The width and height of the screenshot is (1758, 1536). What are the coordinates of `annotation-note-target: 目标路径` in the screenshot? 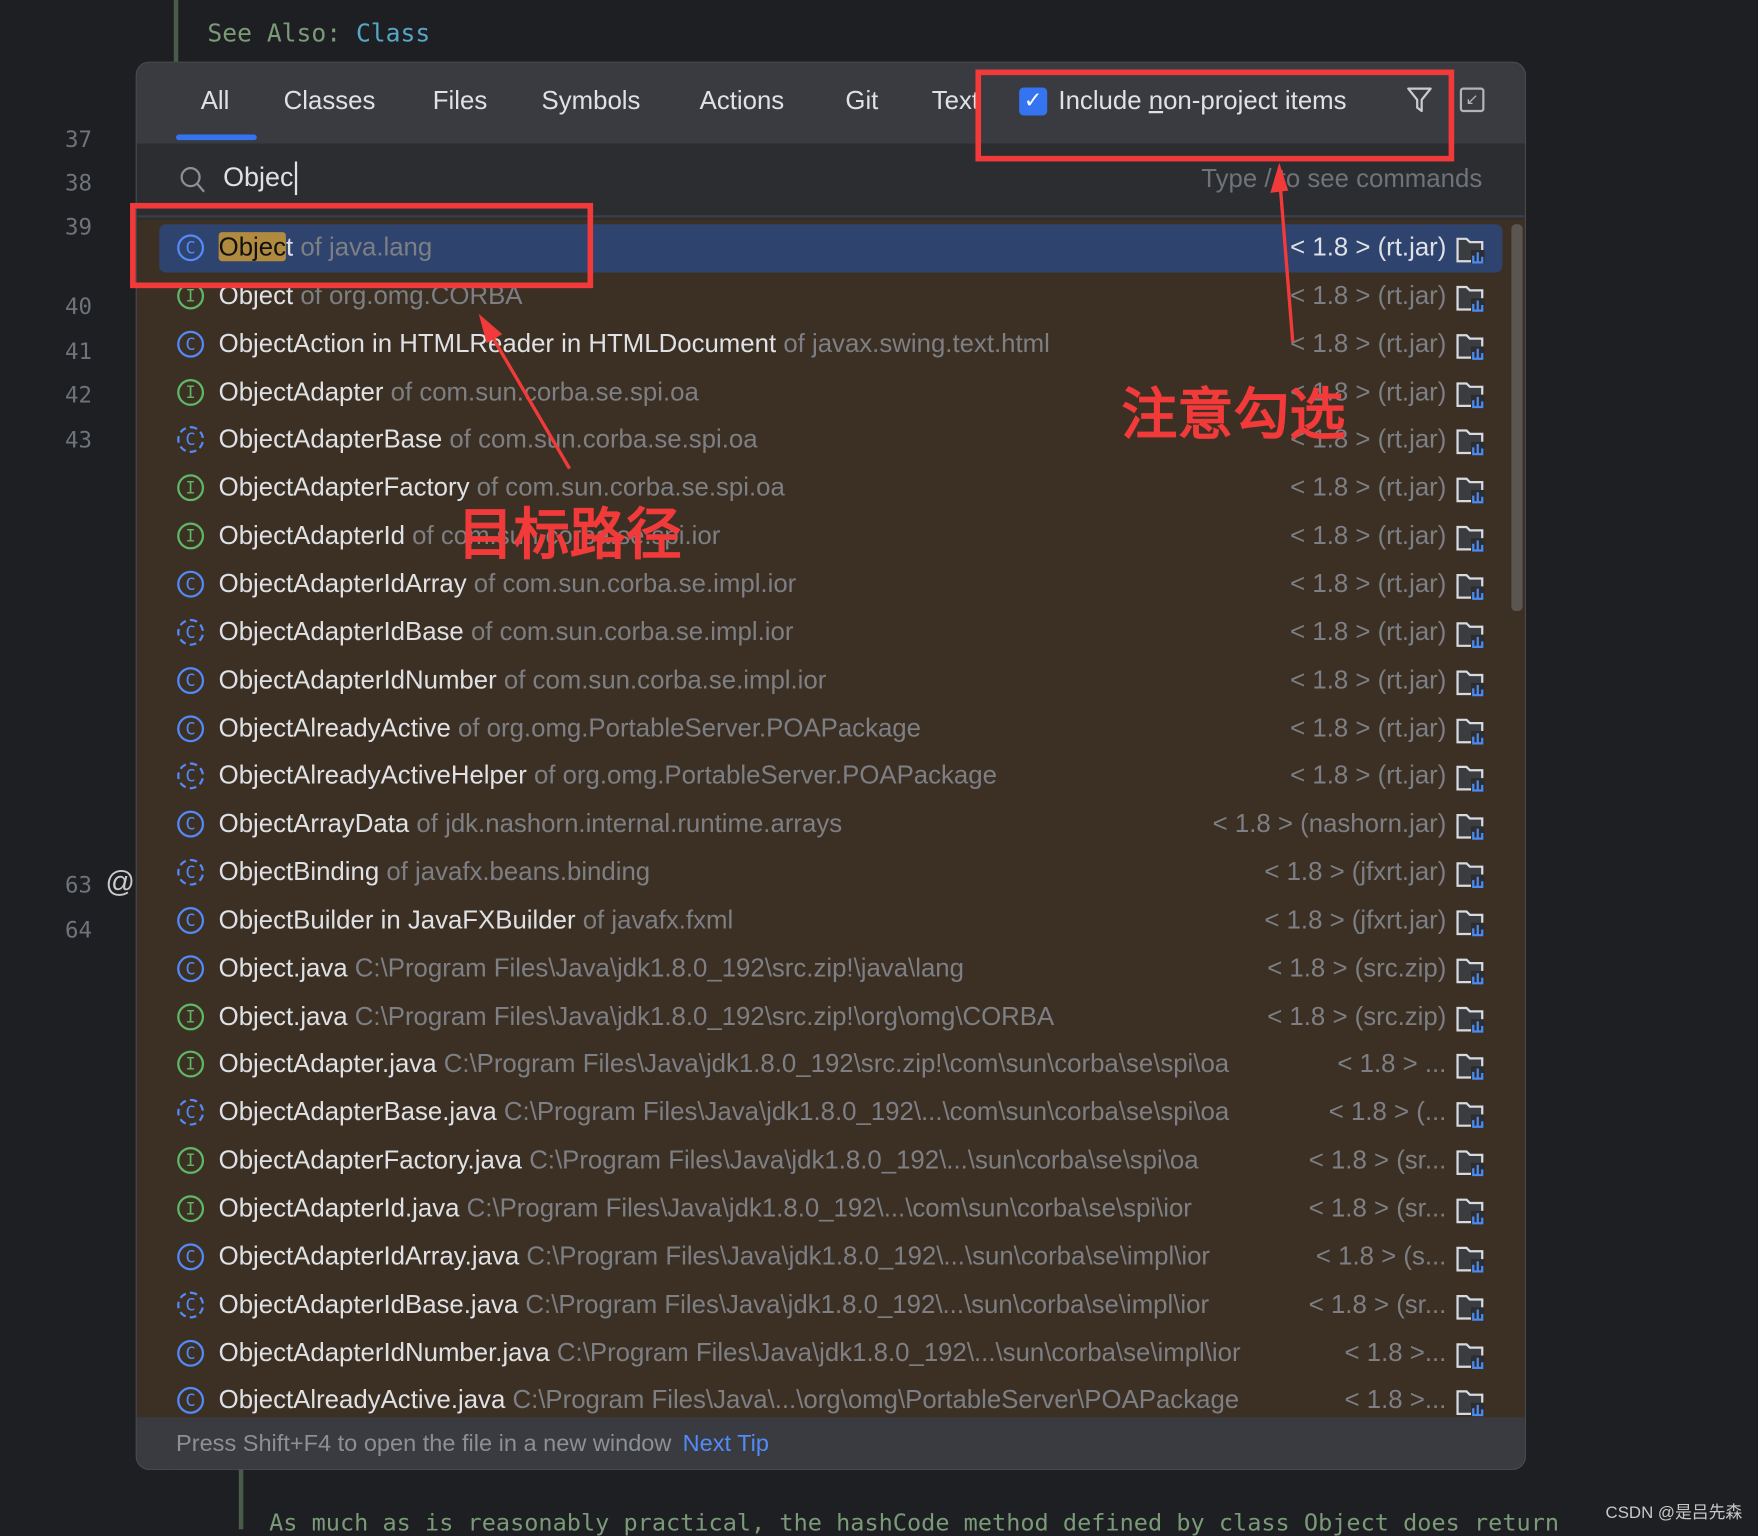 It's located at (569, 535).